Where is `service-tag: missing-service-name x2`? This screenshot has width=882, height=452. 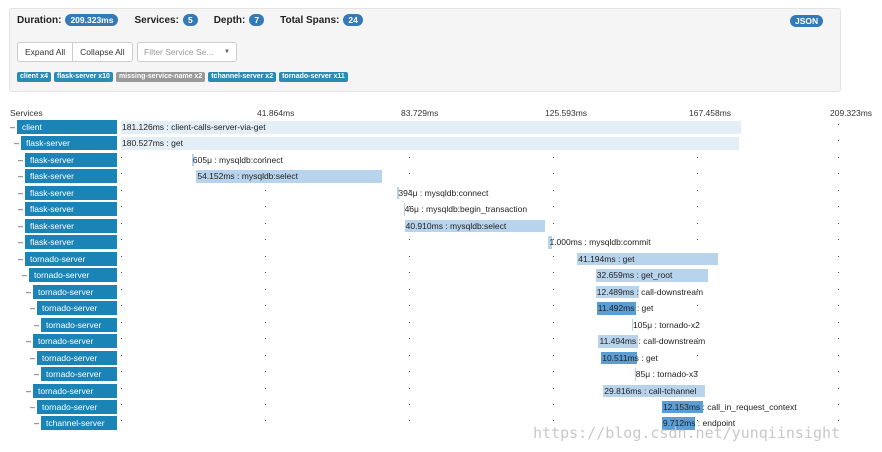 service-tag: missing-service-name x2 is located at coordinates (160, 77).